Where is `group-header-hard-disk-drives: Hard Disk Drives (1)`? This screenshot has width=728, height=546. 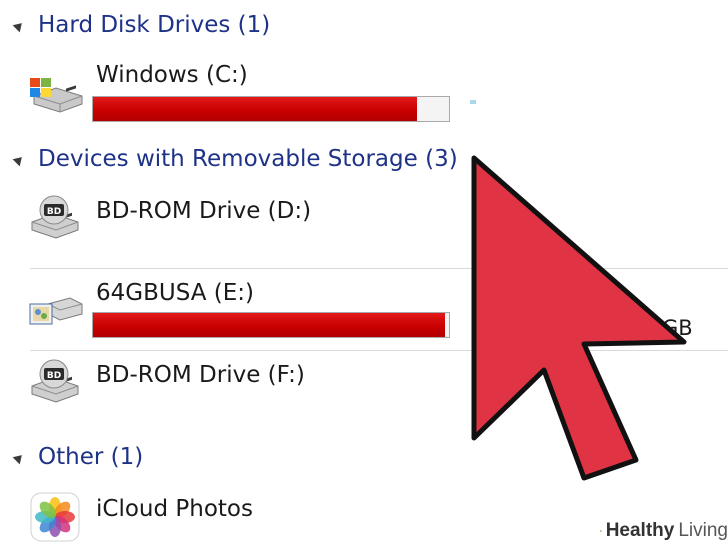 group-header-hard-disk-drives: Hard Disk Drives (1) is located at coordinates (364, 27).